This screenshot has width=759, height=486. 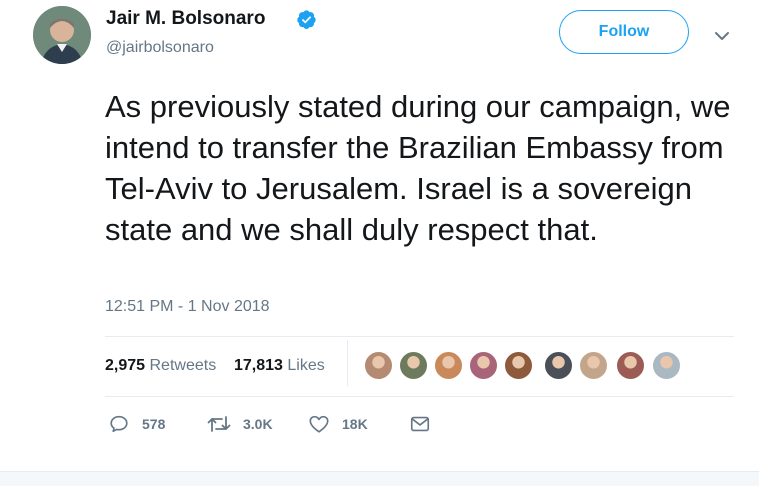 I want to click on chevron-down-icon, so click(x=722, y=36).